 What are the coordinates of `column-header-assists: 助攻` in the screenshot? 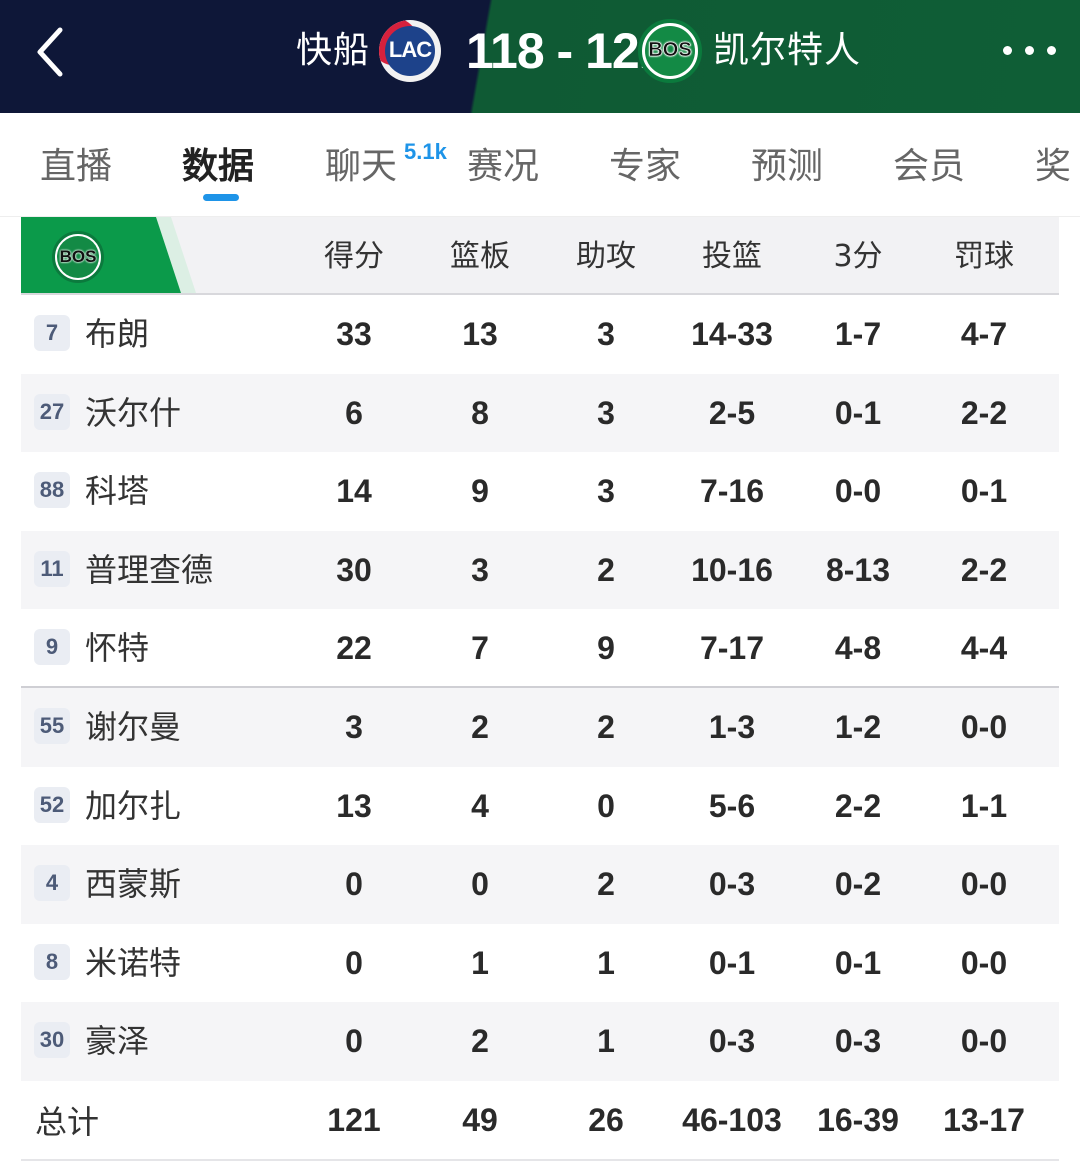 It's located at (606, 257).